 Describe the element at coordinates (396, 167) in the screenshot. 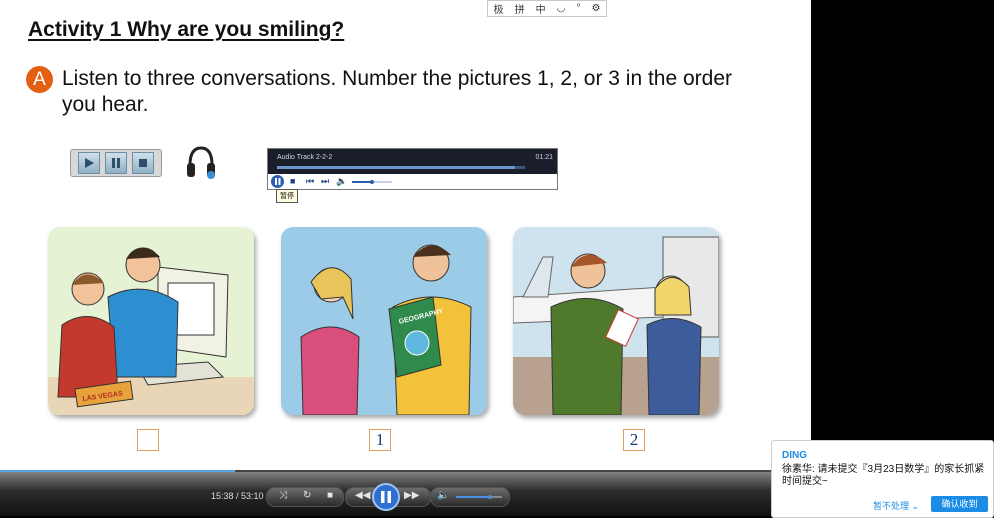

I see `audio-progress-fill` at that location.